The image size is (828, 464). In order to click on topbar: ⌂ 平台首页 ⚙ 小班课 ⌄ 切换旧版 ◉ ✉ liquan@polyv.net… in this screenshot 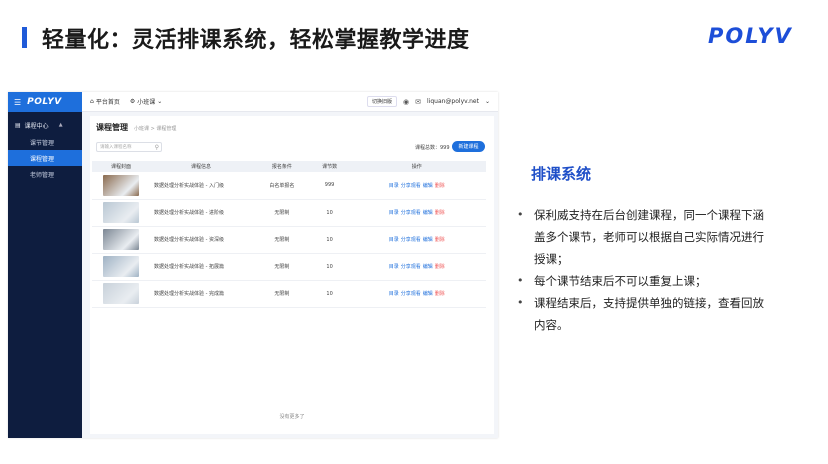, I will do `click(290, 102)`.